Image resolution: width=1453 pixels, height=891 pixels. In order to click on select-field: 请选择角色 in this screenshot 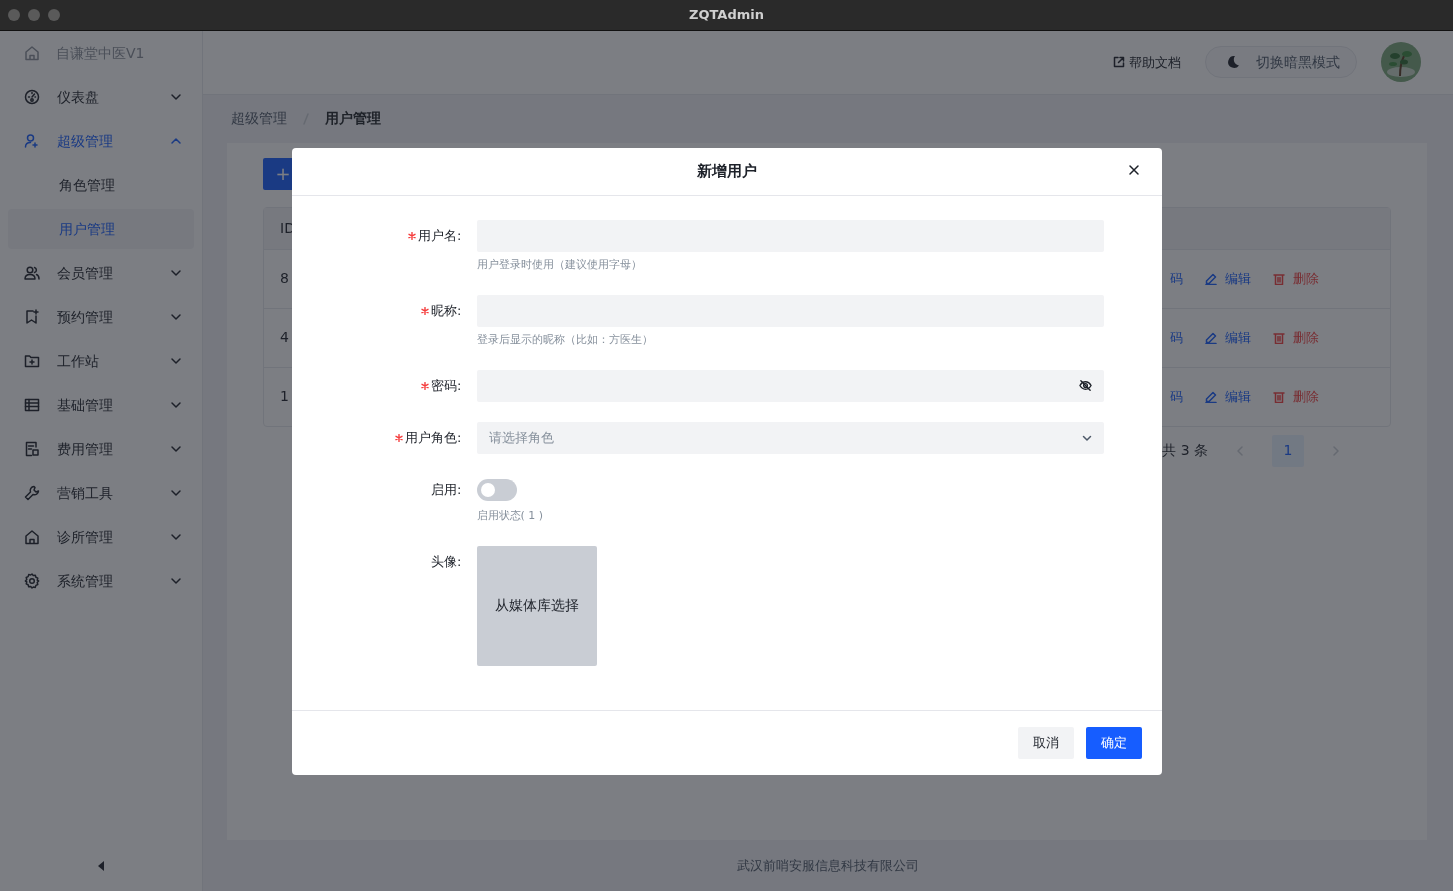, I will do `click(790, 437)`.